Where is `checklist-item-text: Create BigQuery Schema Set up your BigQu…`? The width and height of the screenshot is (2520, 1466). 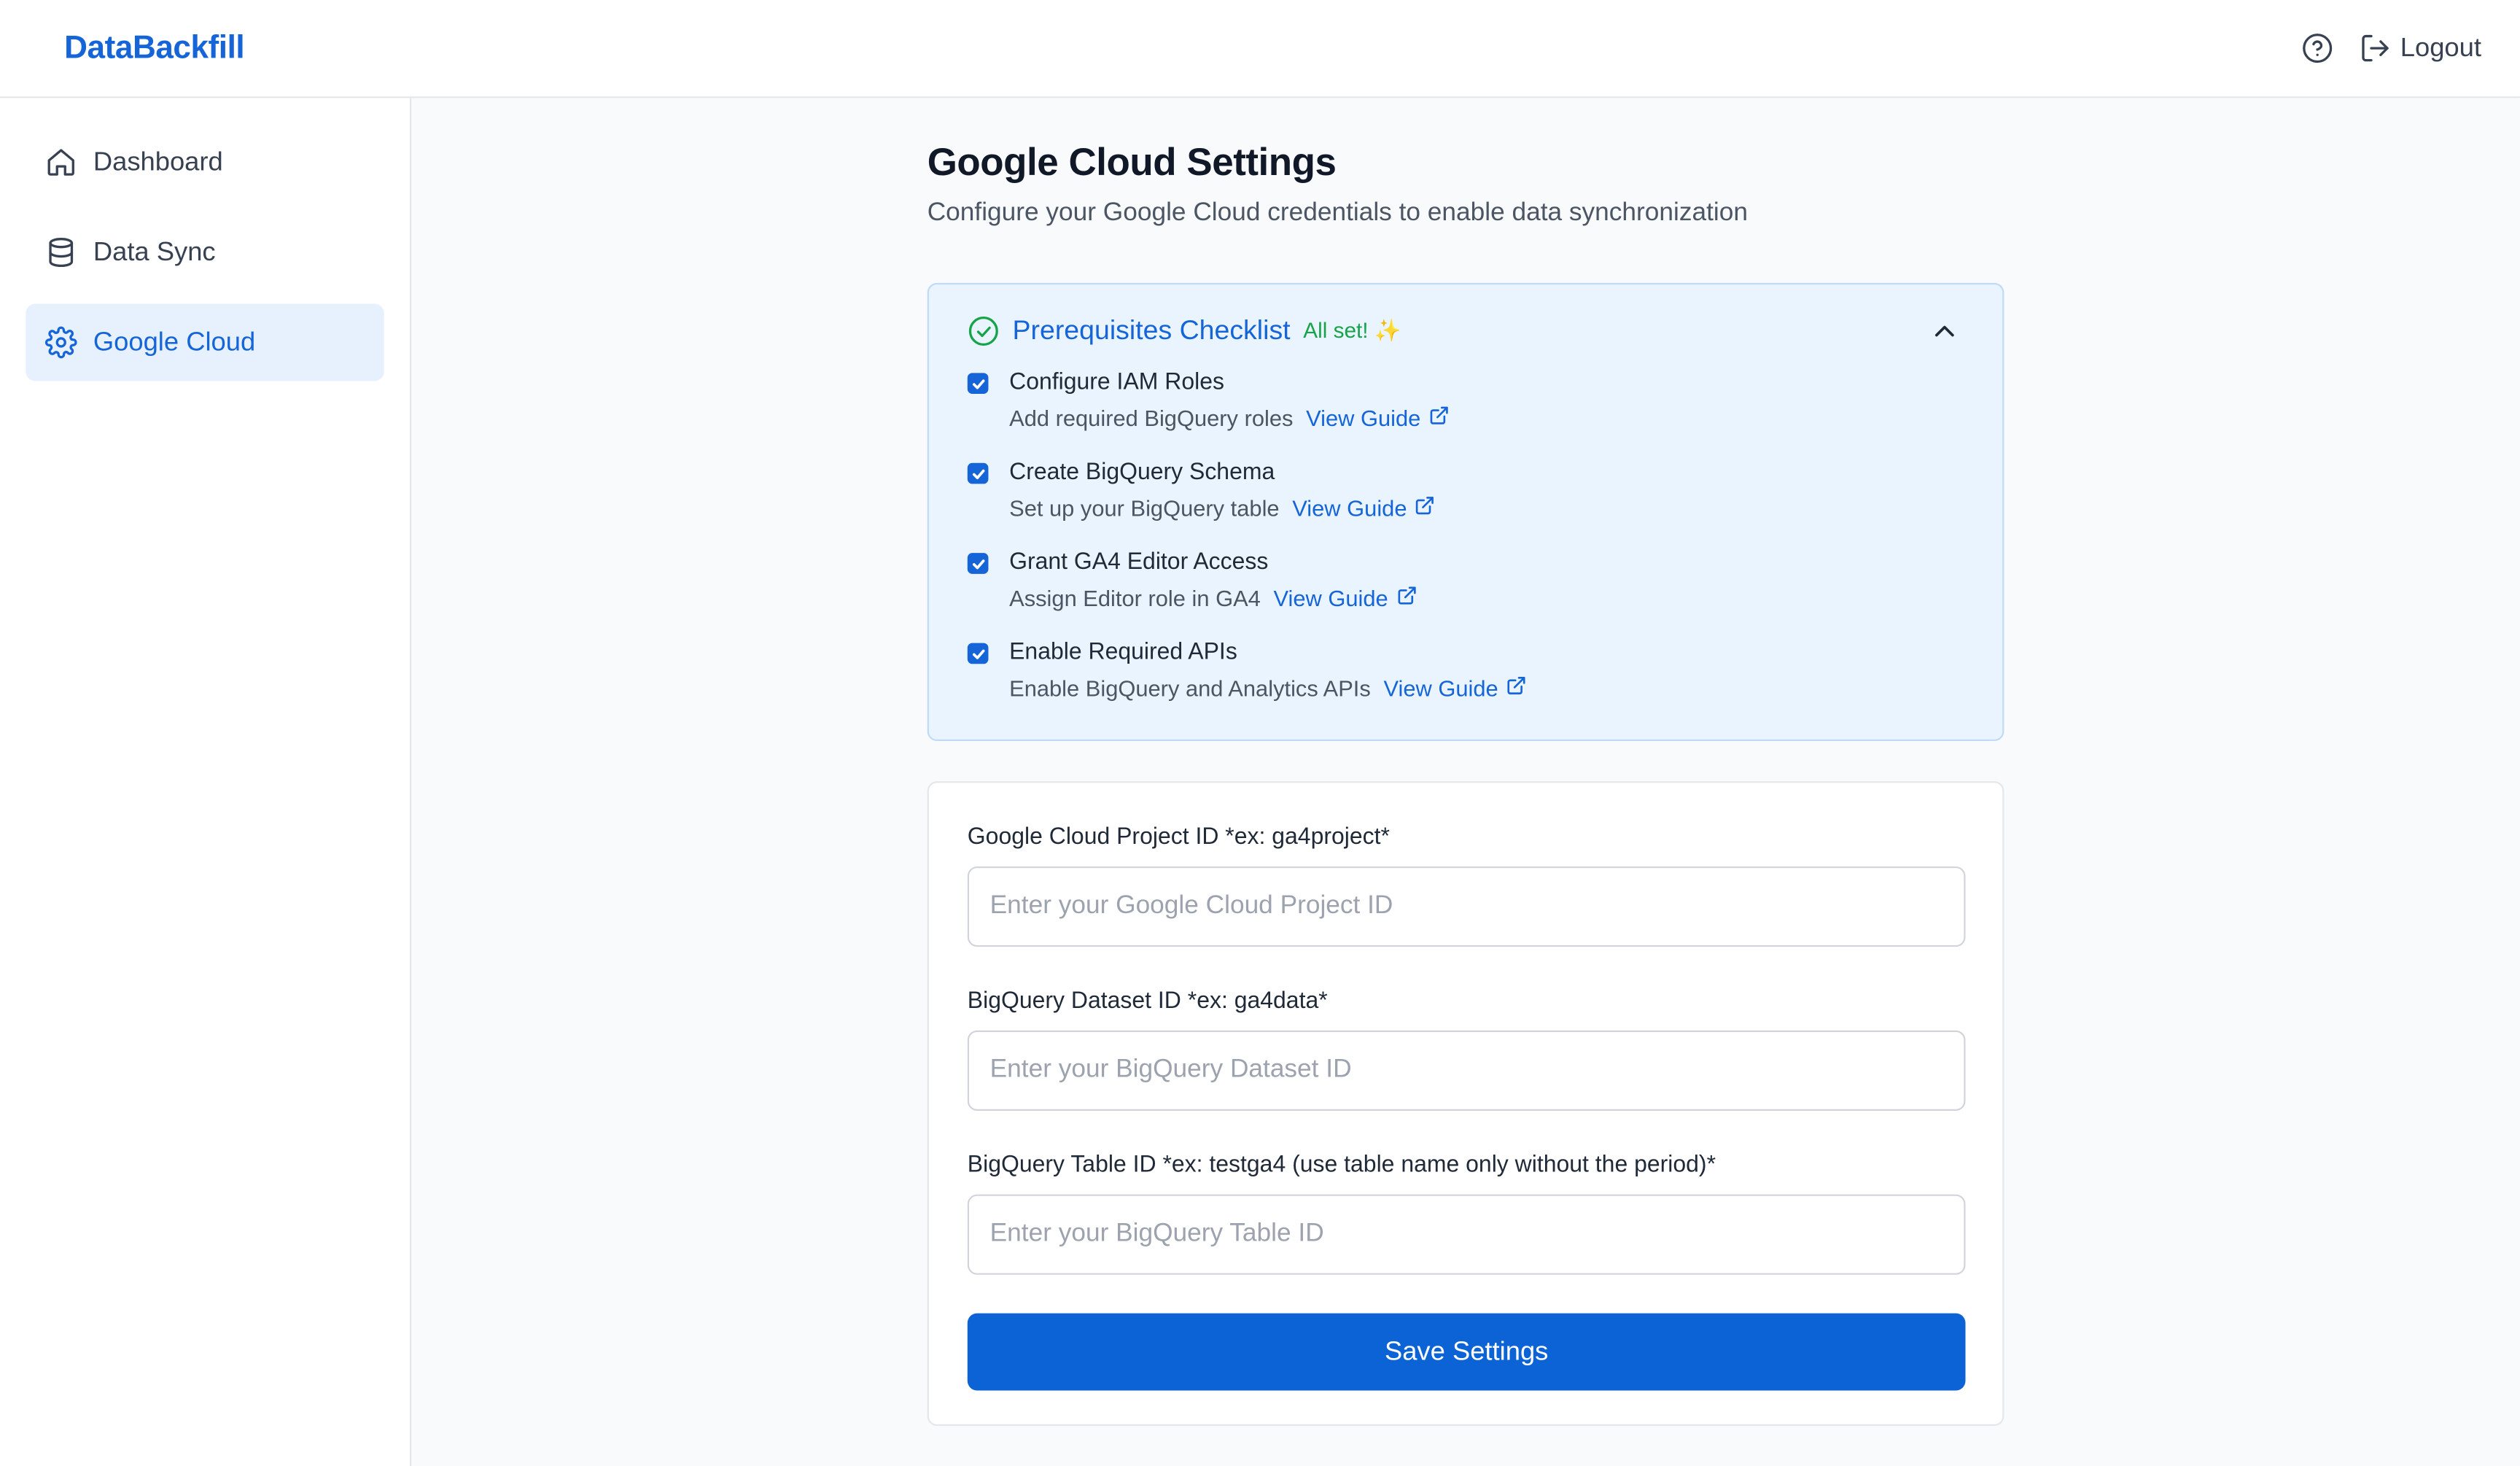 checklist-item-text: Create BigQuery Schema Set up your BigQu… is located at coordinates (1222, 503).